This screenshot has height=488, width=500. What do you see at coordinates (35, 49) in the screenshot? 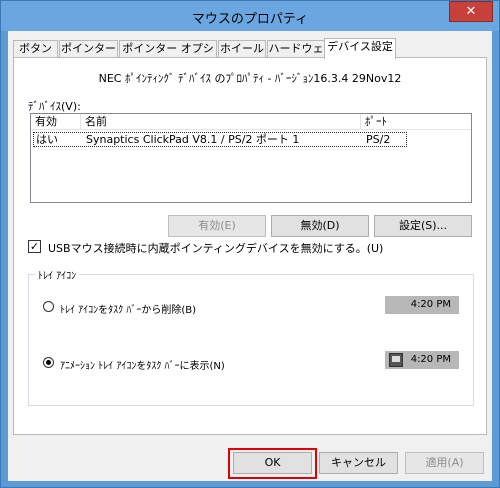
I see `tab-buttons: ボタン` at bounding box center [35, 49].